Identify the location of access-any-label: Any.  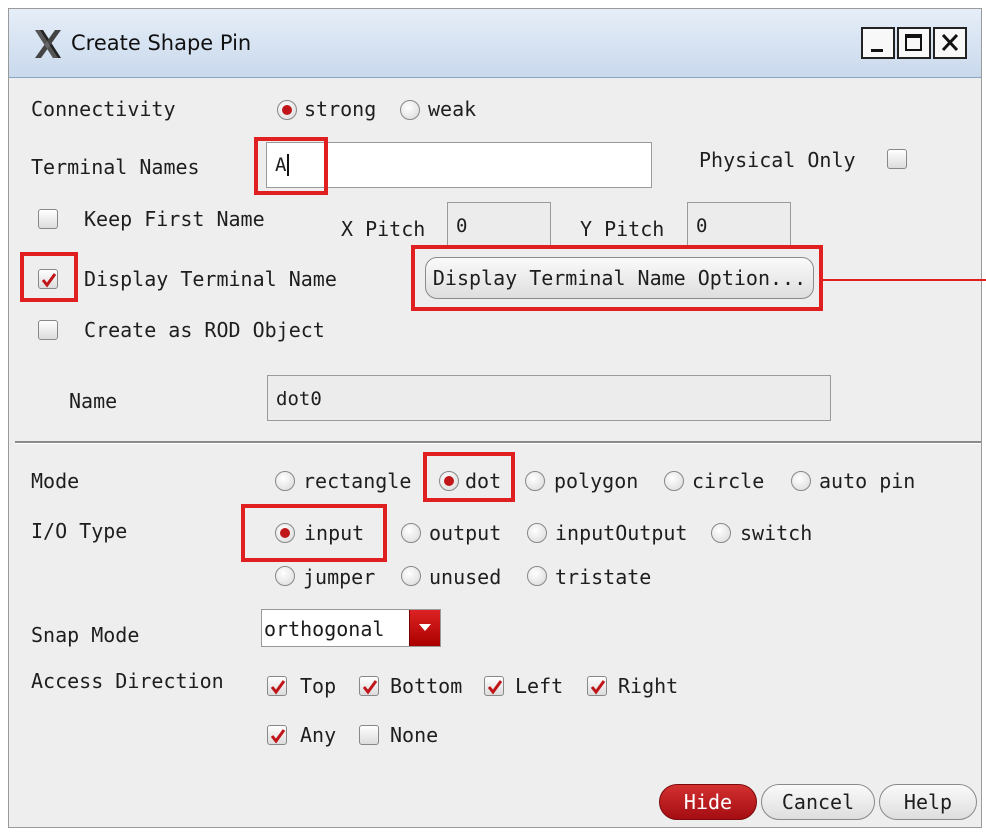
(318, 735).